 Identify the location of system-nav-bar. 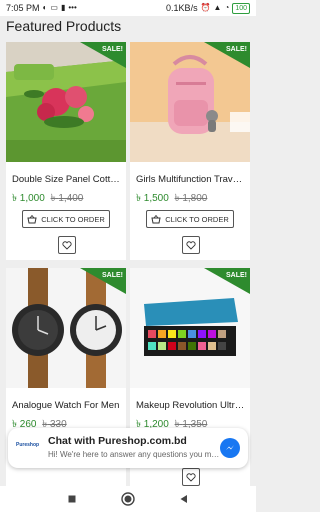
(128, 499).